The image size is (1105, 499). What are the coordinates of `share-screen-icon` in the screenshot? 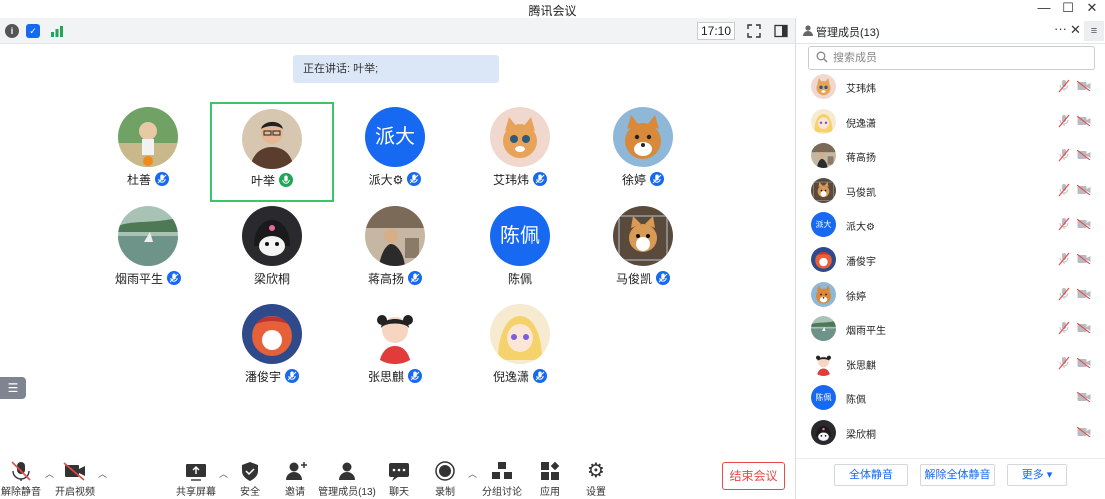 It's located at (196, 471).